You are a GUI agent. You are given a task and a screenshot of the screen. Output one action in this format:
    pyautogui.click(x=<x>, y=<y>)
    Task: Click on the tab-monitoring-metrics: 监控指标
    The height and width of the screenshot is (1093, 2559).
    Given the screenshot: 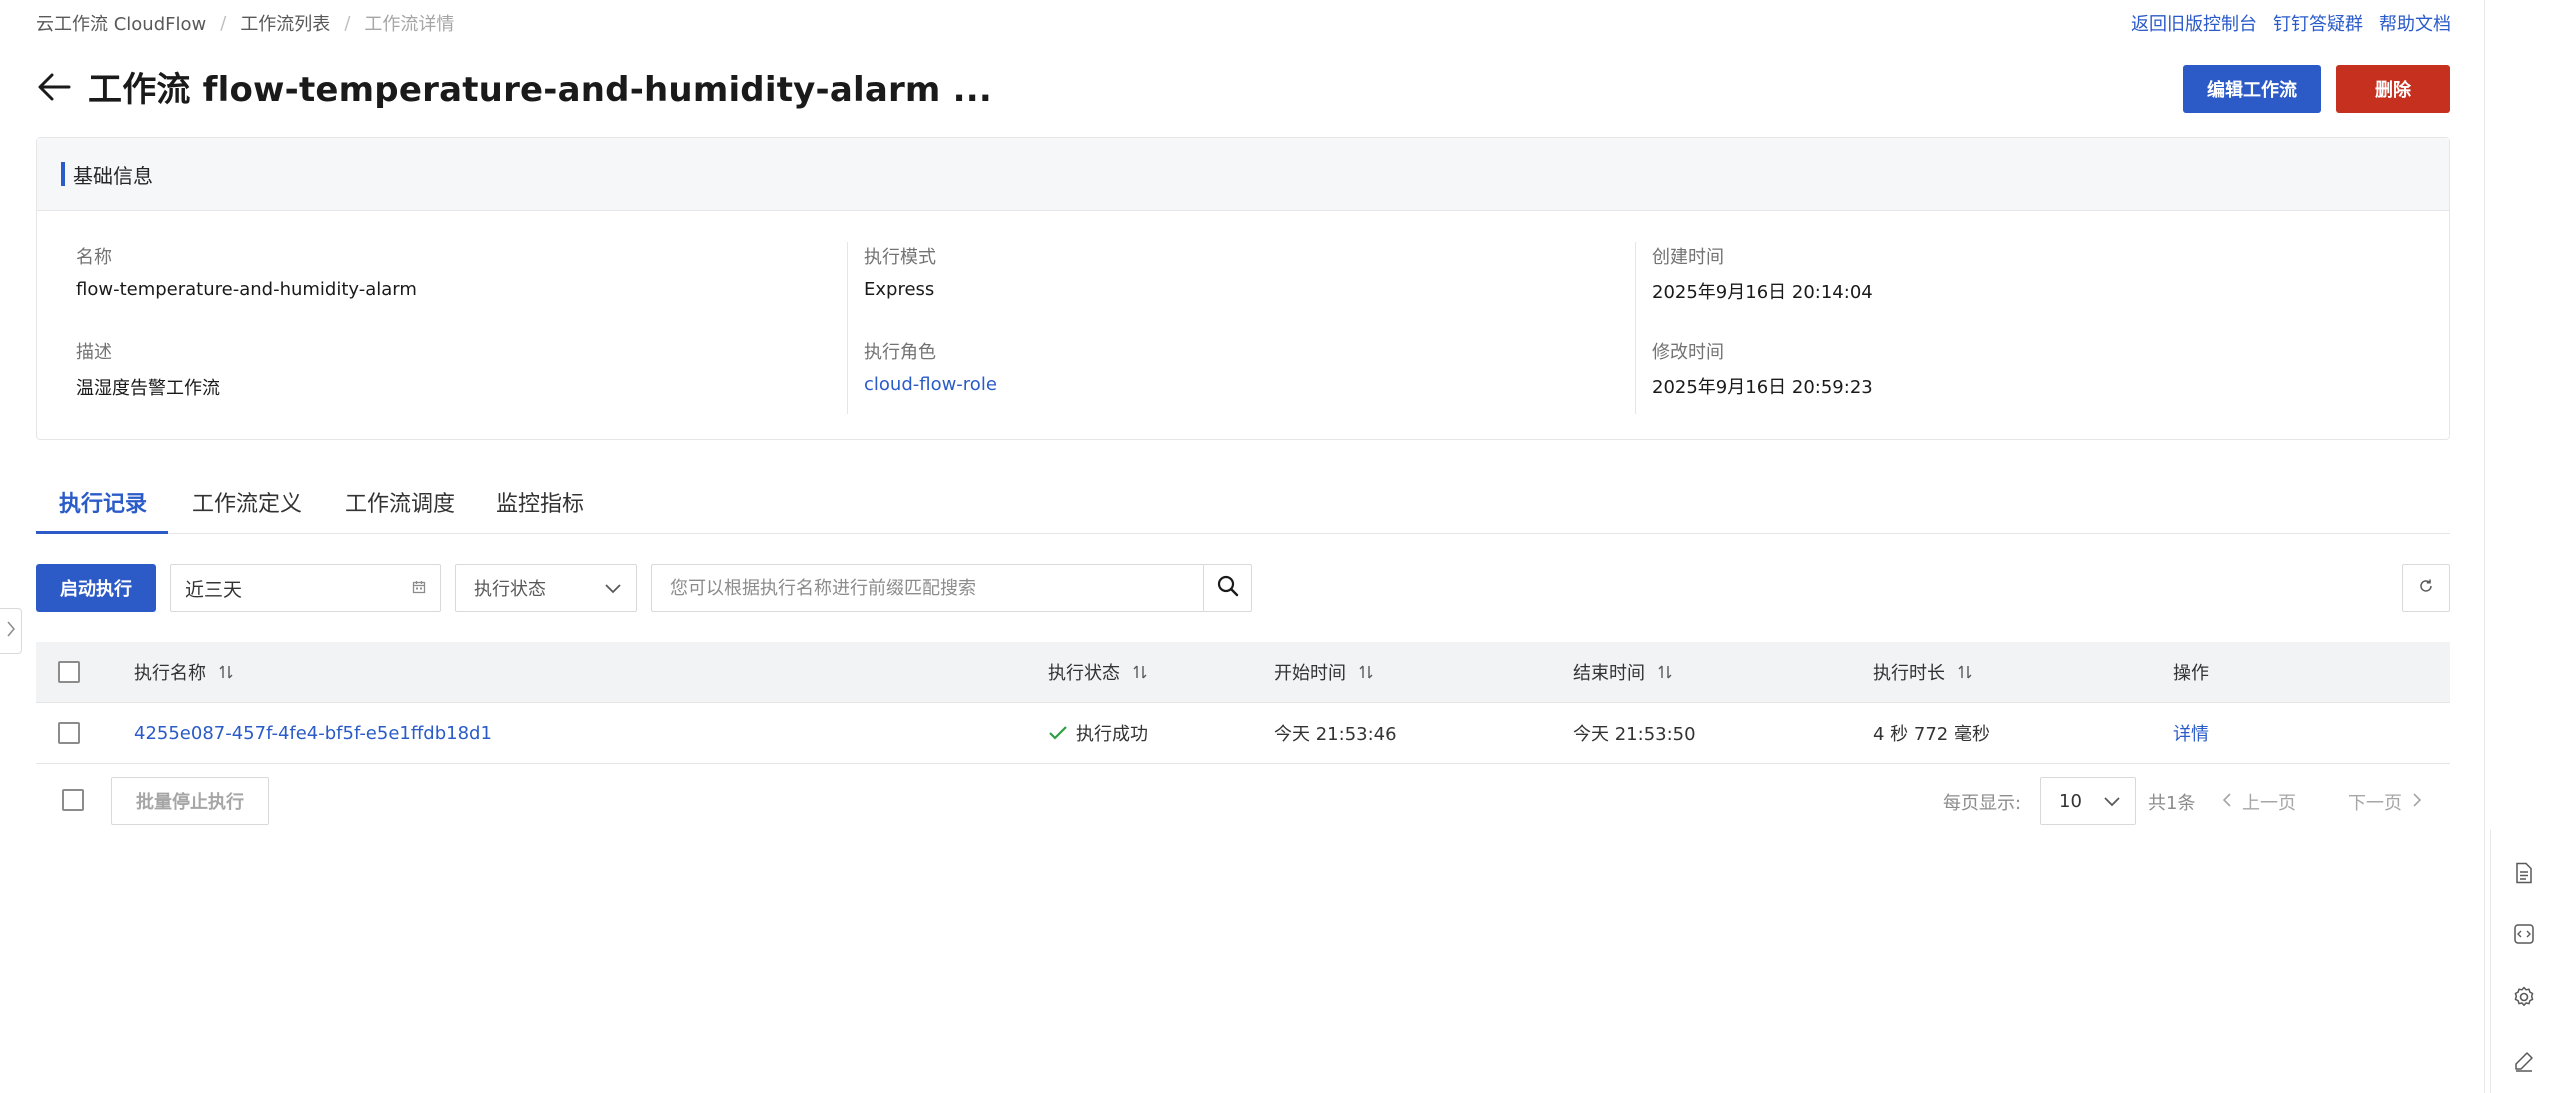 What is the action you would take?
    pyautogui.click(x=540, y=502)
    